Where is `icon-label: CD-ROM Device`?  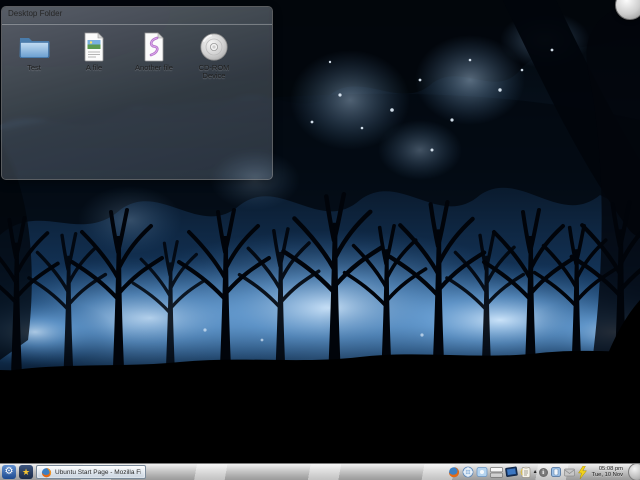
icon-label: CD-ROM Device is located at coordinates (214, 71).